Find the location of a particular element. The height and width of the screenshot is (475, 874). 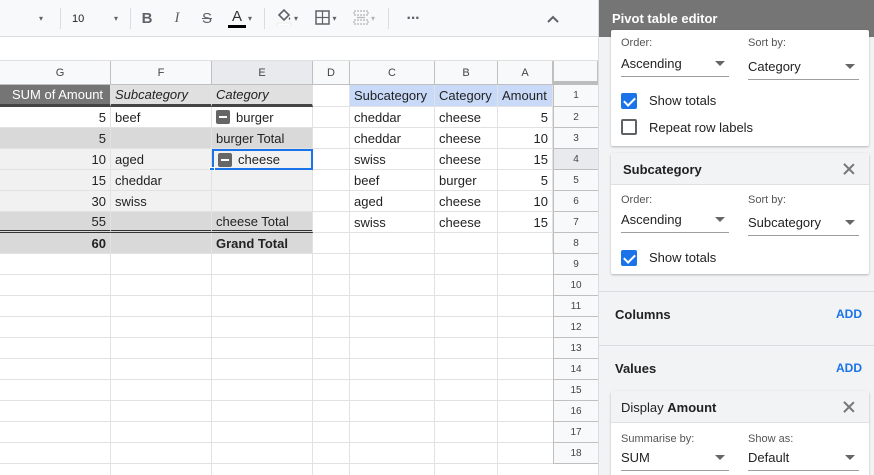

column-header-f: F is located at coordinates (161, 73).